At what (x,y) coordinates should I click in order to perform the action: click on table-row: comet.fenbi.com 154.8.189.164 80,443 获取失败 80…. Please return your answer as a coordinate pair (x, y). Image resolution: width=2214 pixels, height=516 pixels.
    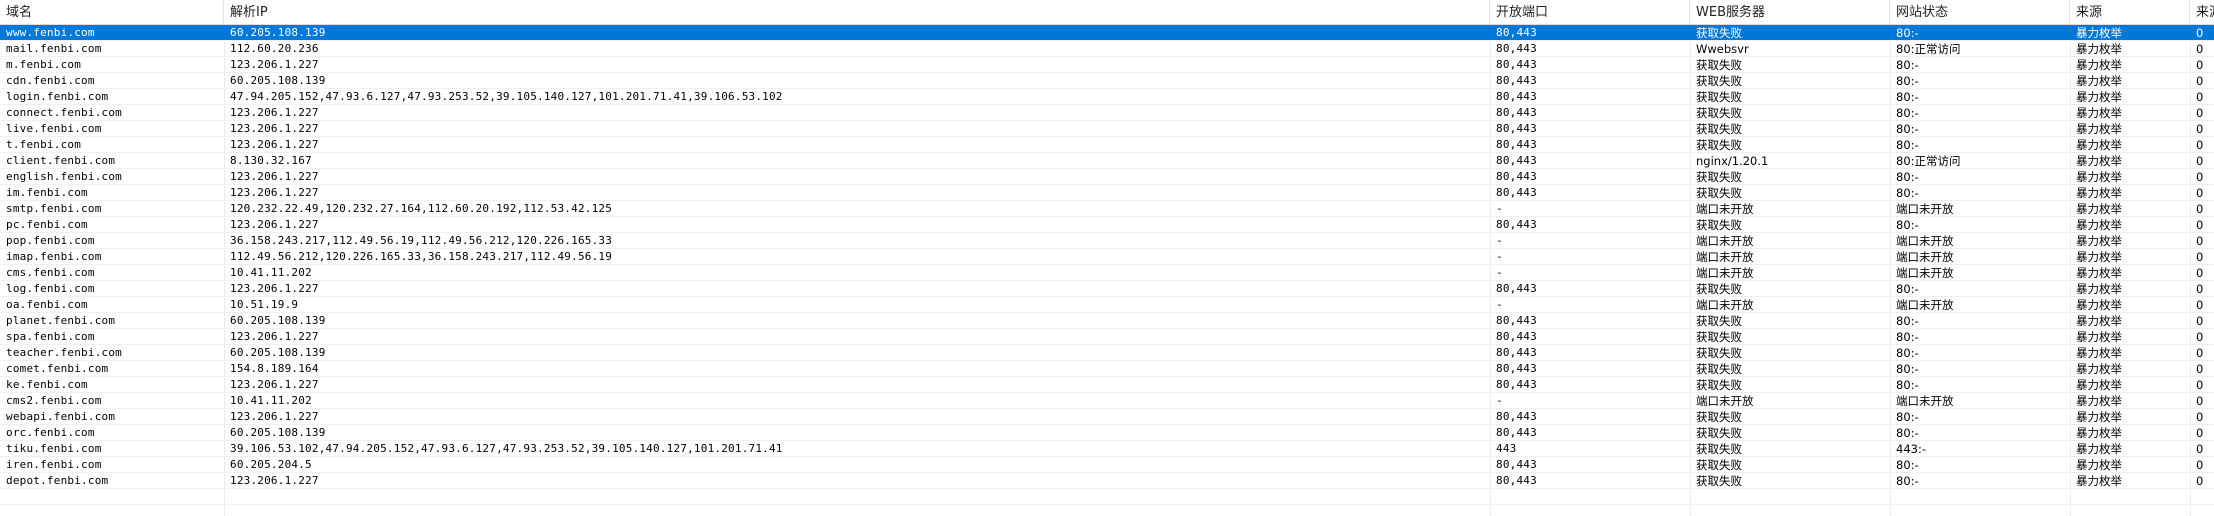
    Looking at the image, I should click on (1107, 369).